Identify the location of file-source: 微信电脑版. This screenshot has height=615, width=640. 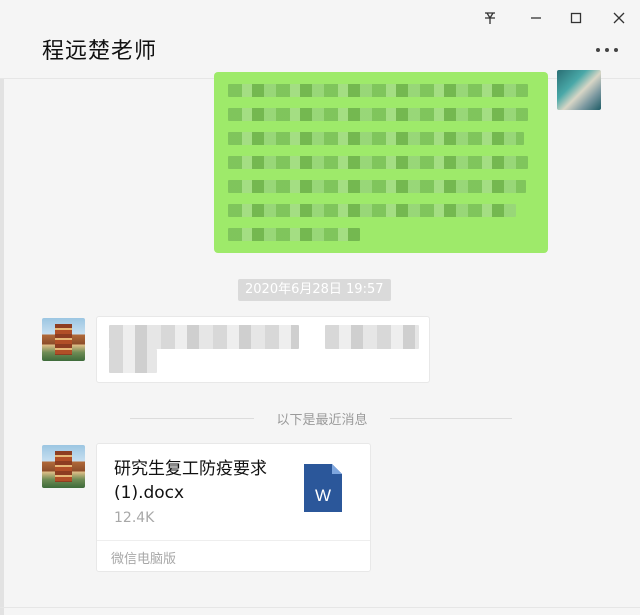
(144, 559).